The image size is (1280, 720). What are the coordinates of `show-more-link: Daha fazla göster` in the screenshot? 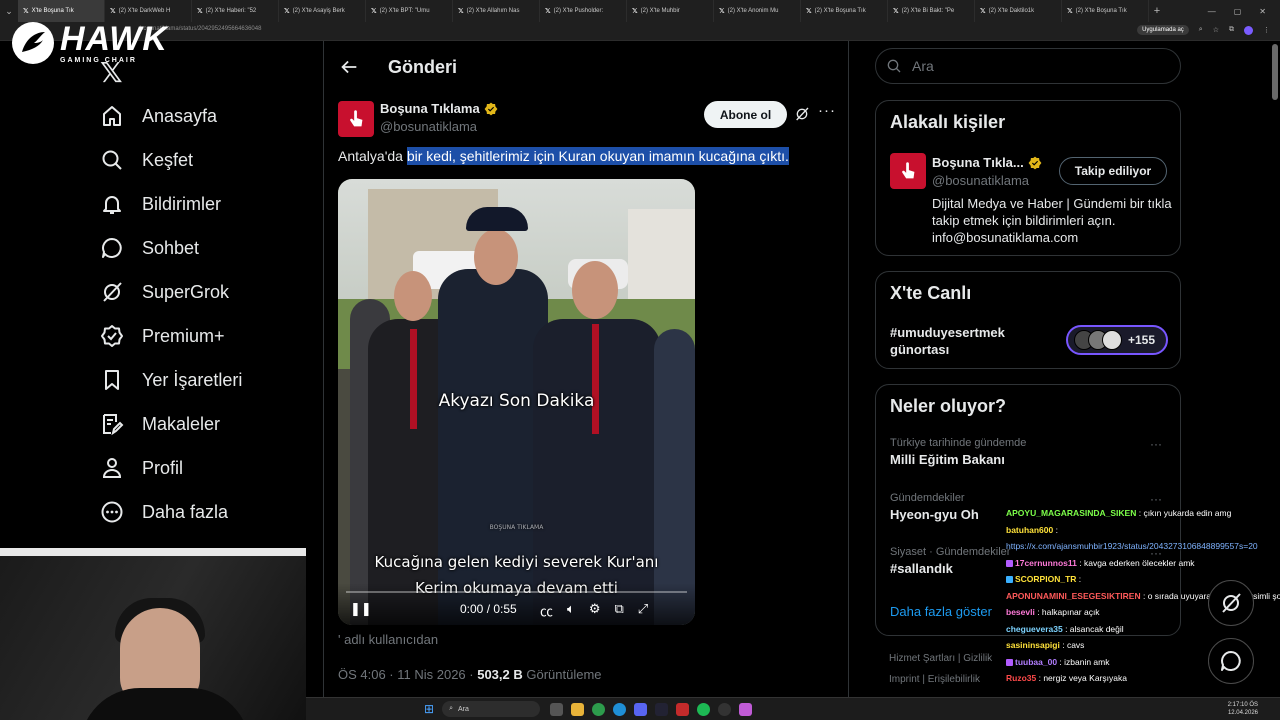 It's located at (941, 611).